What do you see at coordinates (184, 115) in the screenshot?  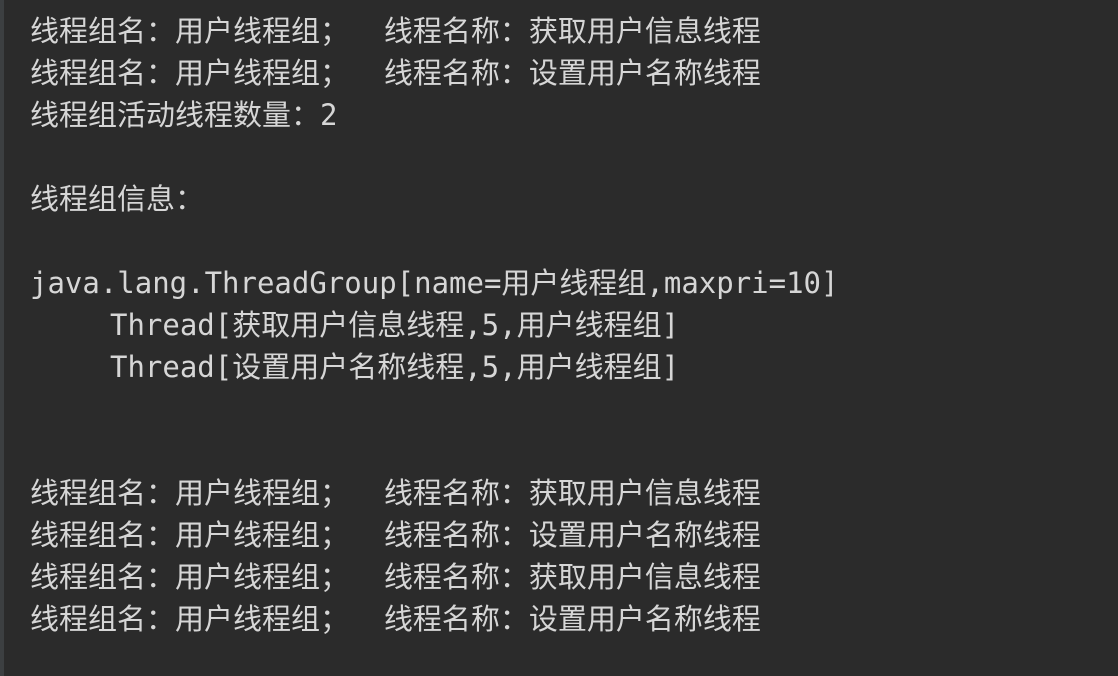 I see `output-line: 线程组活动线程数量：2` at bounding box center [184, 115].